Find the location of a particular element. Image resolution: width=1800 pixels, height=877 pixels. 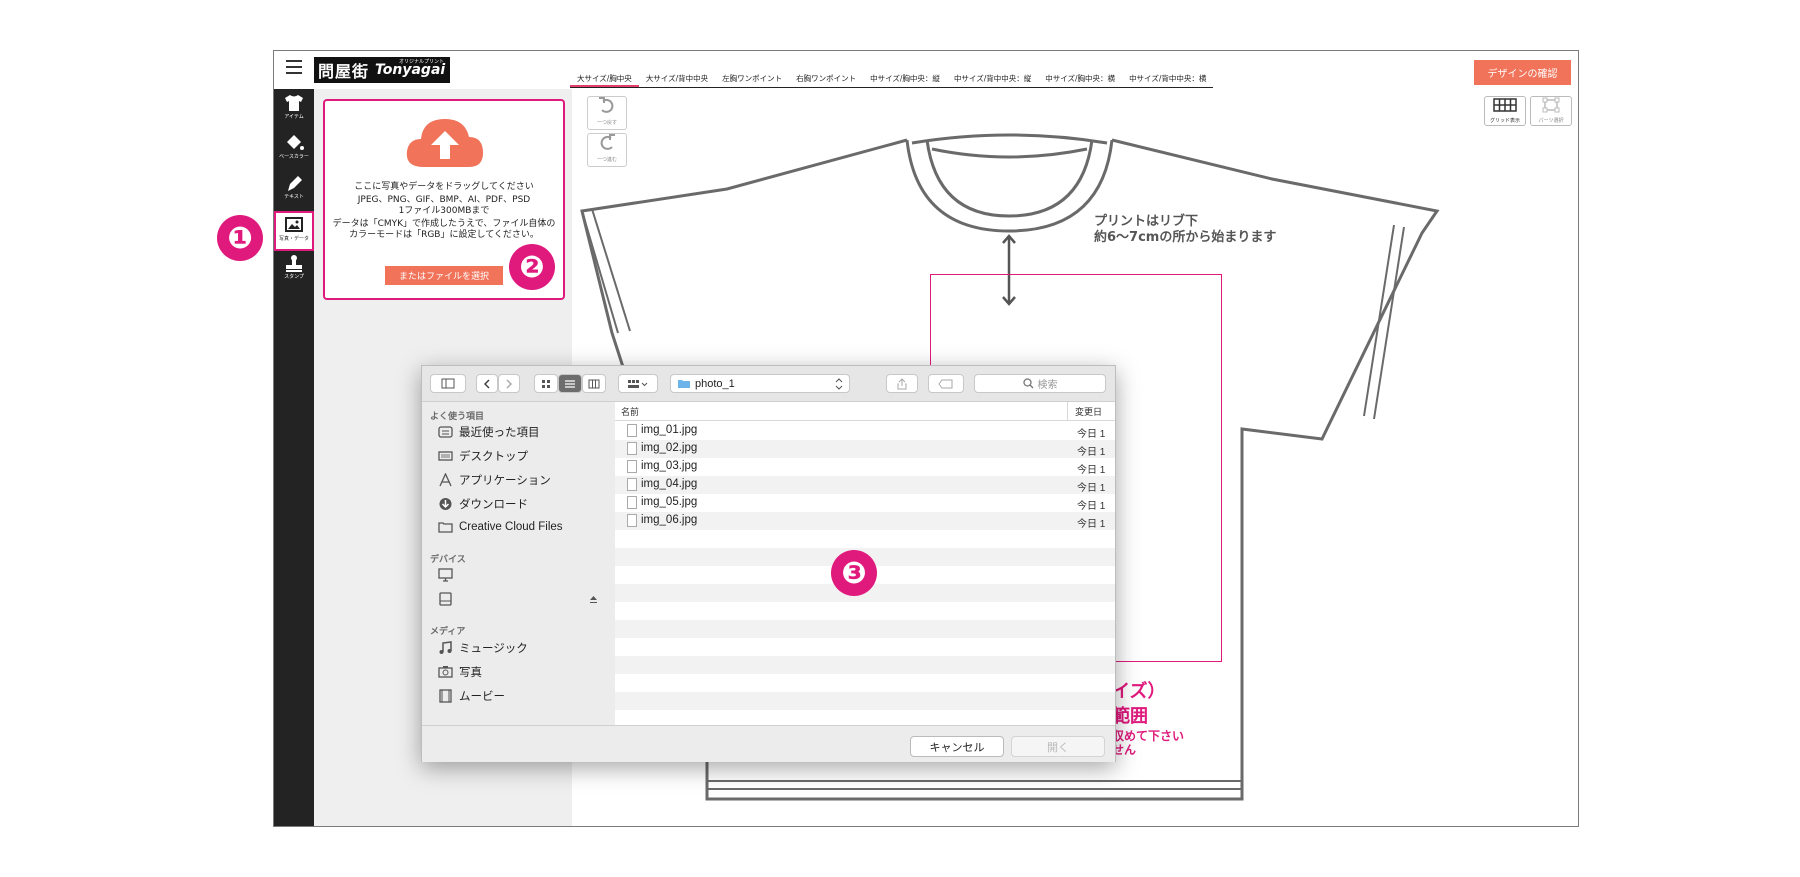

sidebar-item-item: アイテム is located at coordinates (294, 111).